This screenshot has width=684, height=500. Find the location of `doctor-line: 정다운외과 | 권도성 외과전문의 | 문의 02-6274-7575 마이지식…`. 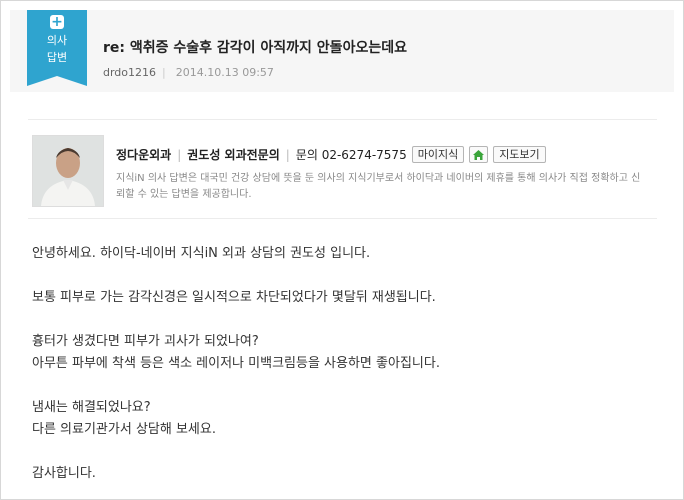

doctor-line: 정다운외과 | 권도성 외과전문의 | 문의 02-6274-7575 마이지식… is located at coordinates (388, 154).